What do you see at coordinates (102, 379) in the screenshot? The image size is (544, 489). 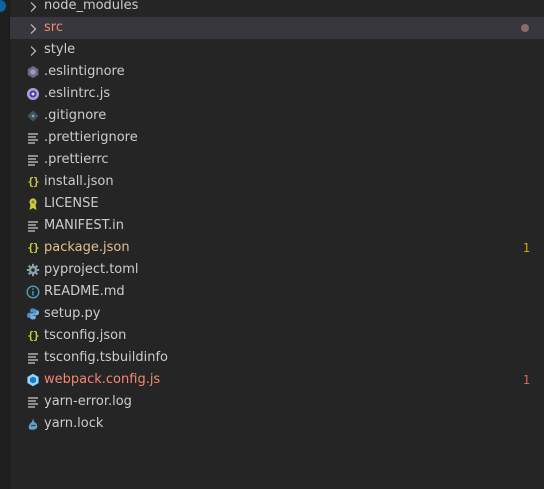 I see `file-label: webpack.config.js` at bounding box center [102, 379].